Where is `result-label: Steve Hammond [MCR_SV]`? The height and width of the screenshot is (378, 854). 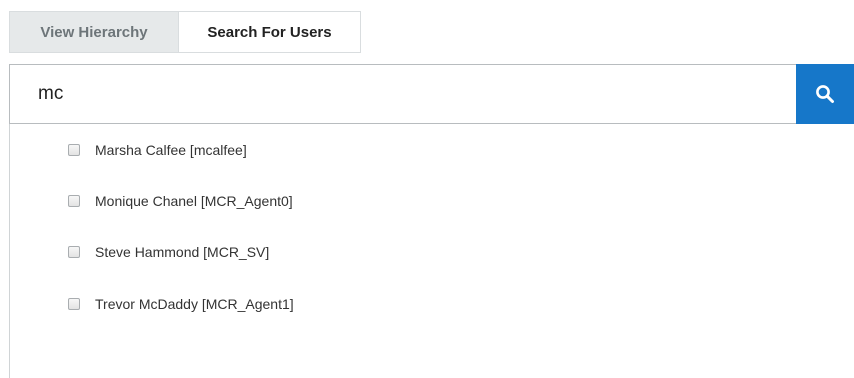
result-label: Steve Hammond [MCR_SV] is located at coordinates (182, 252).